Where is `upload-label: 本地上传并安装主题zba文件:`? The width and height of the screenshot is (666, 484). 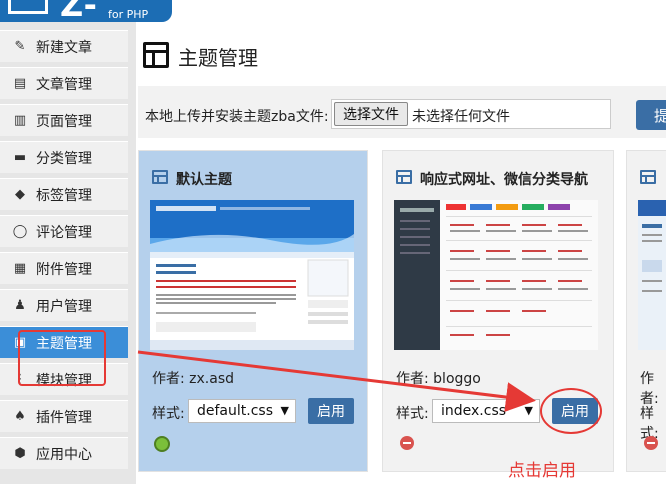 upload-label: 本地上传并安装主题zba文件: is located at coordinates (237, 117).